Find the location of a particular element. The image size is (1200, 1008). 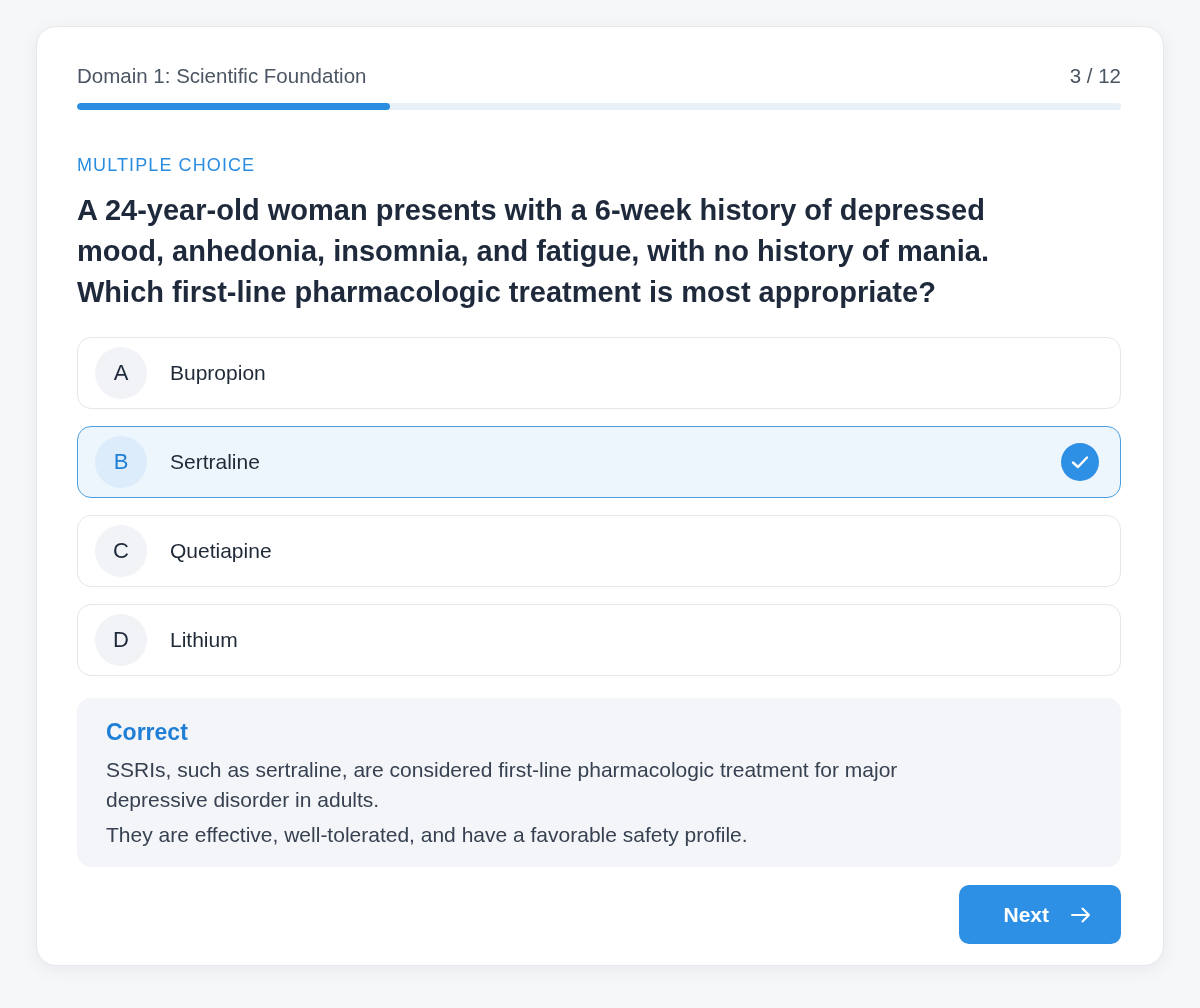

option-label: Sertraline is located at coordinates (215, 462).